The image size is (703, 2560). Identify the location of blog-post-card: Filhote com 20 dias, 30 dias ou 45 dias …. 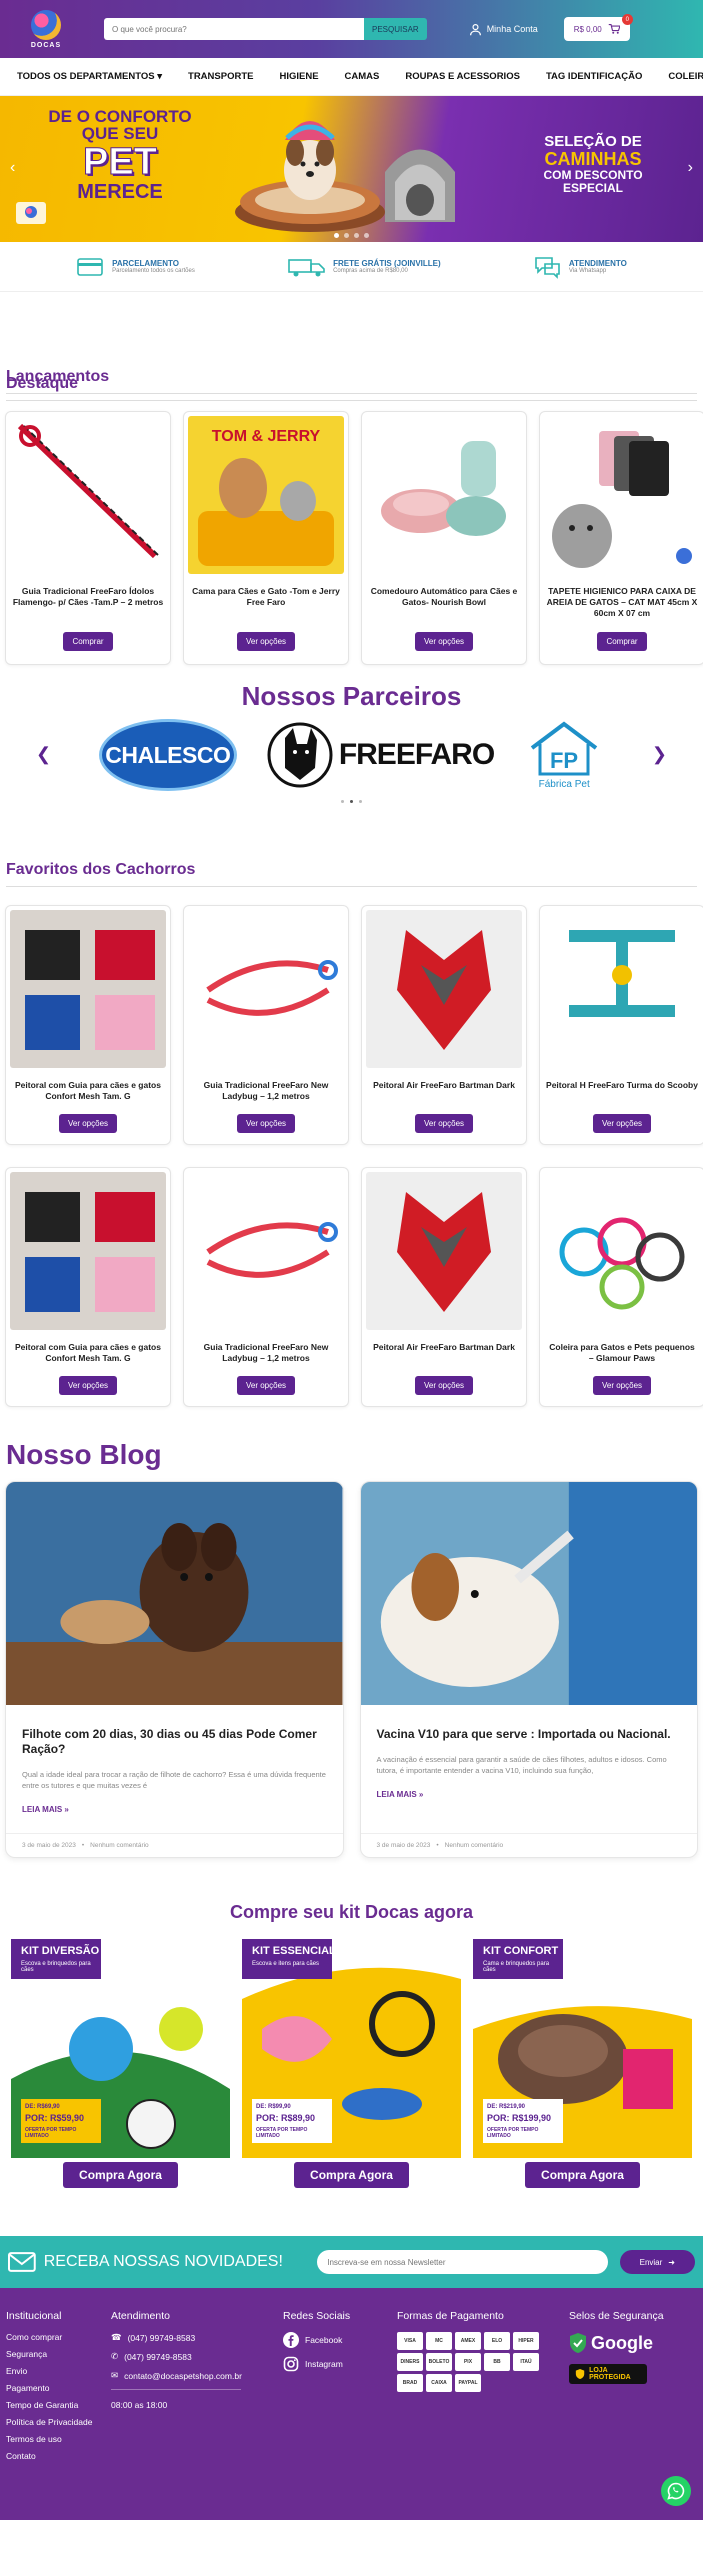
(174, 1669).